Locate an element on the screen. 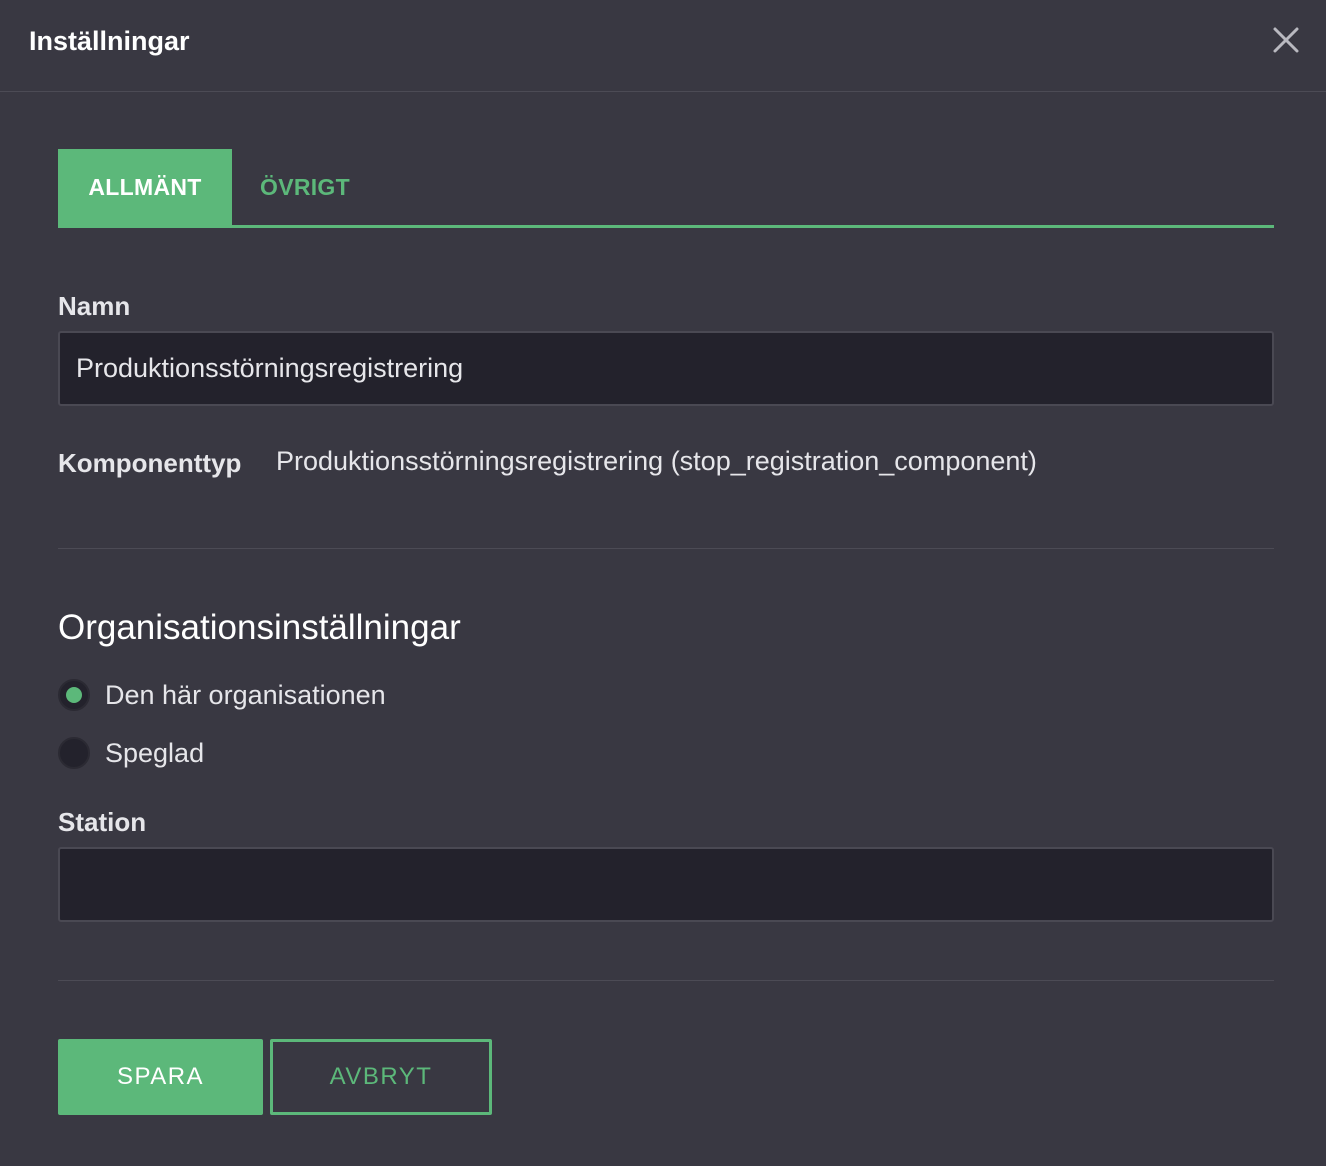  radio-label: Speglad is located at coordinates (155, 752).